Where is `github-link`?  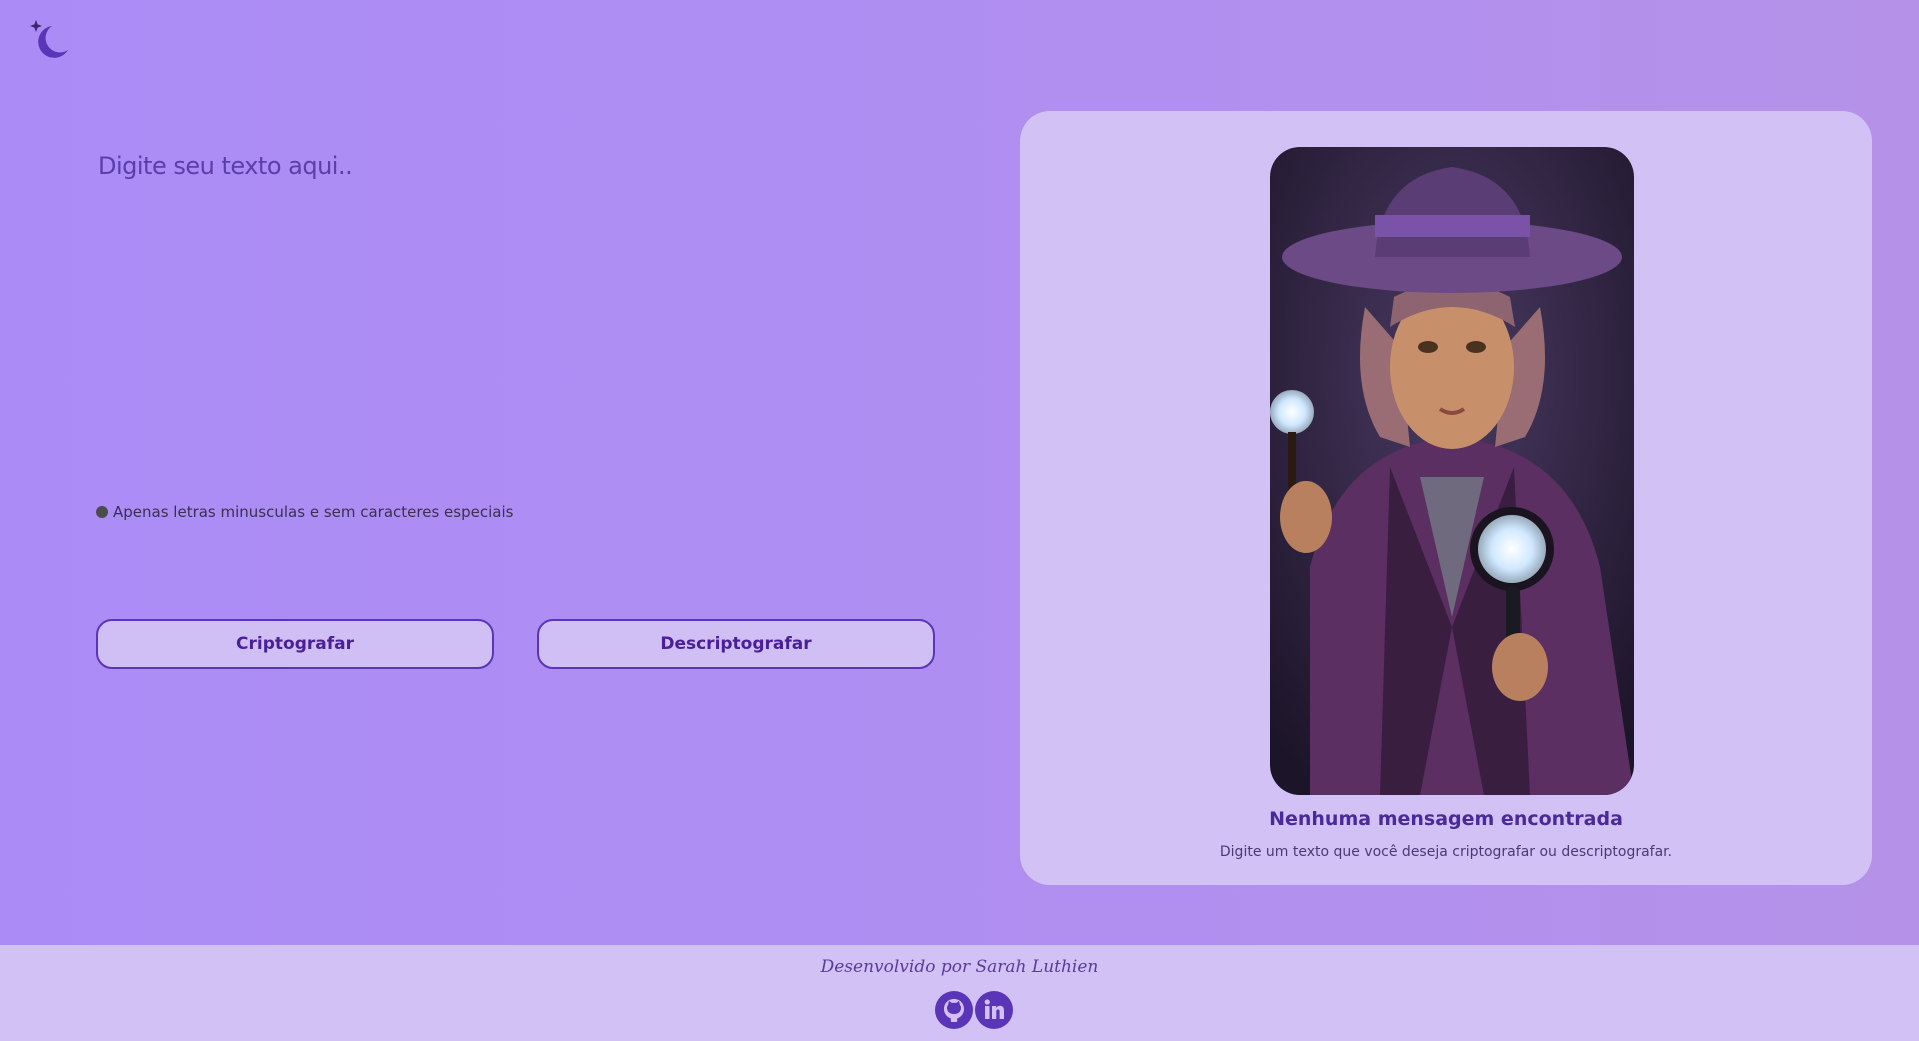
github-link is located at coordinates (954, 1010).